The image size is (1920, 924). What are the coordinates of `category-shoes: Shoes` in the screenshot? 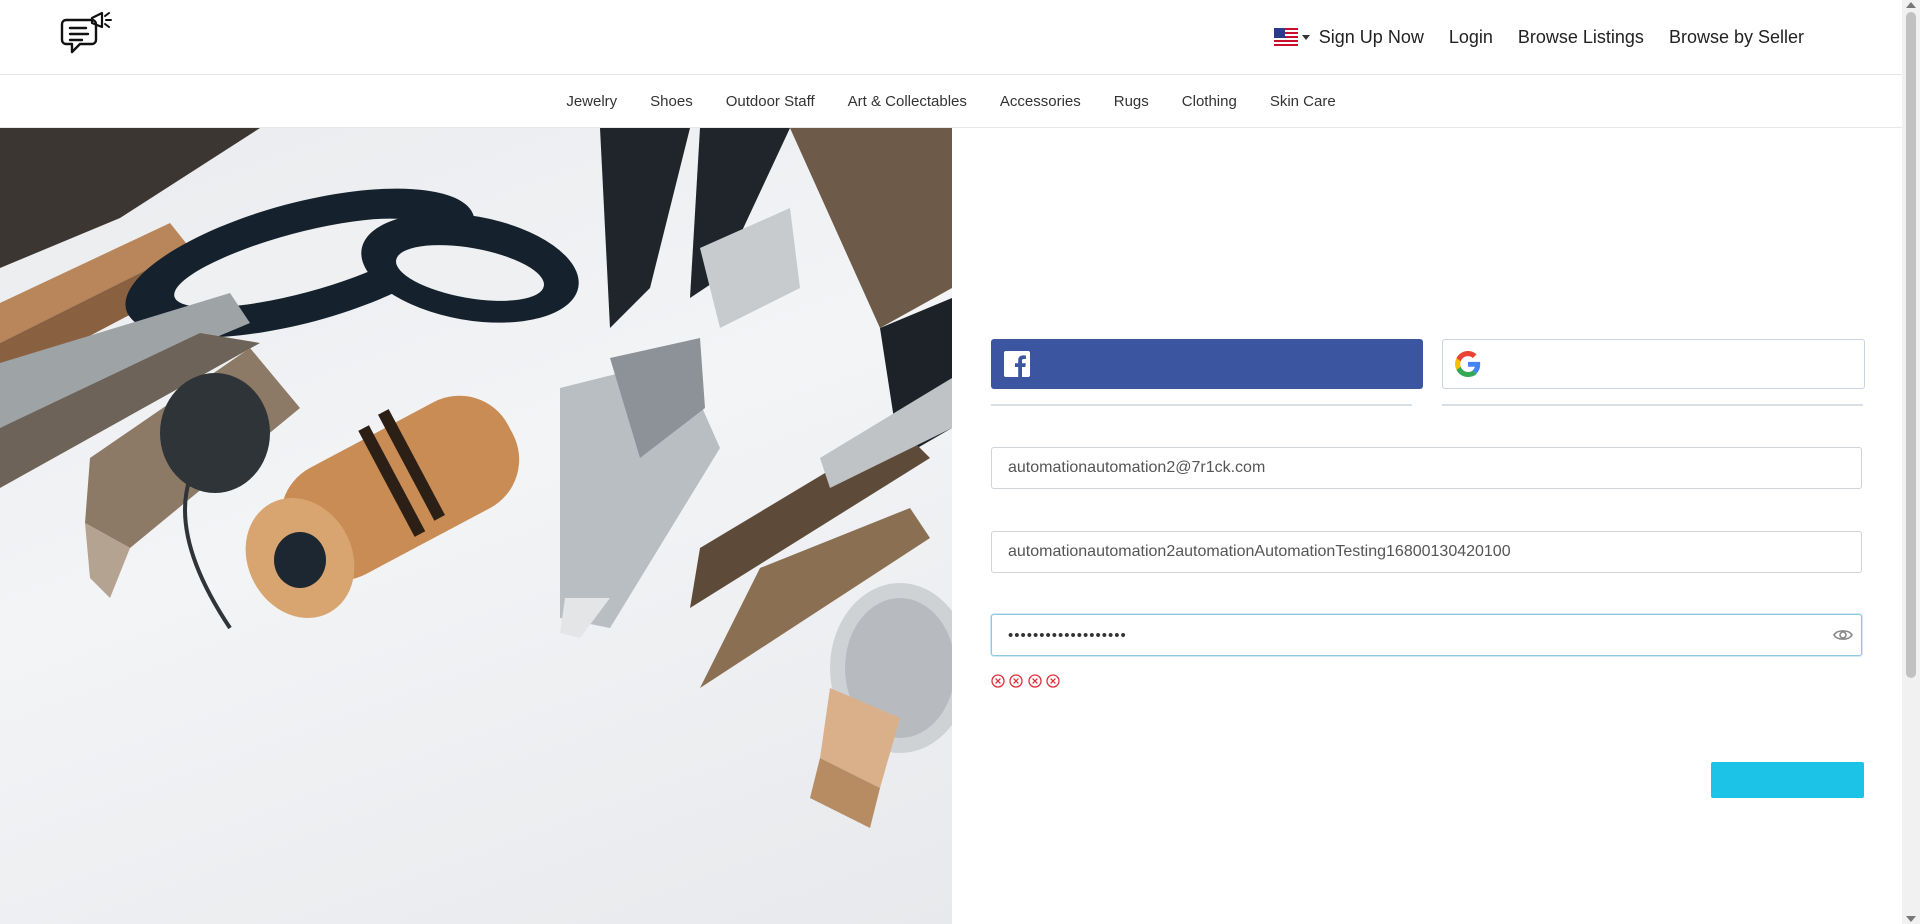 It's located at (671, 101).